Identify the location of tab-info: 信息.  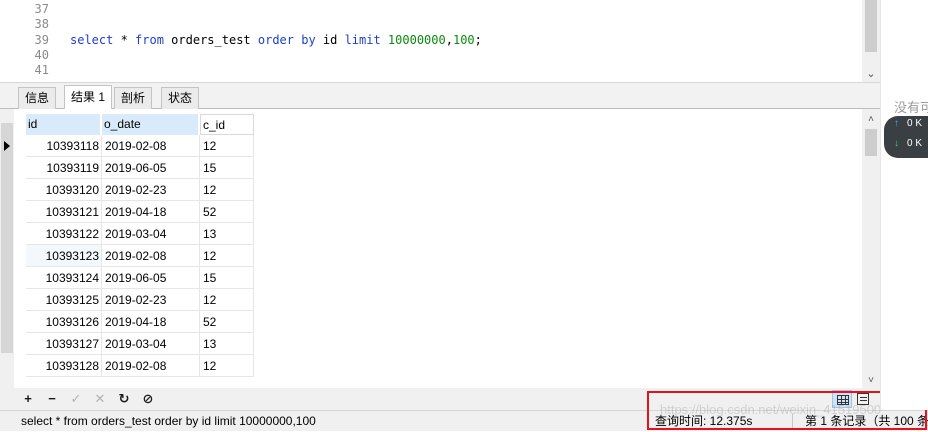
(37, 98).